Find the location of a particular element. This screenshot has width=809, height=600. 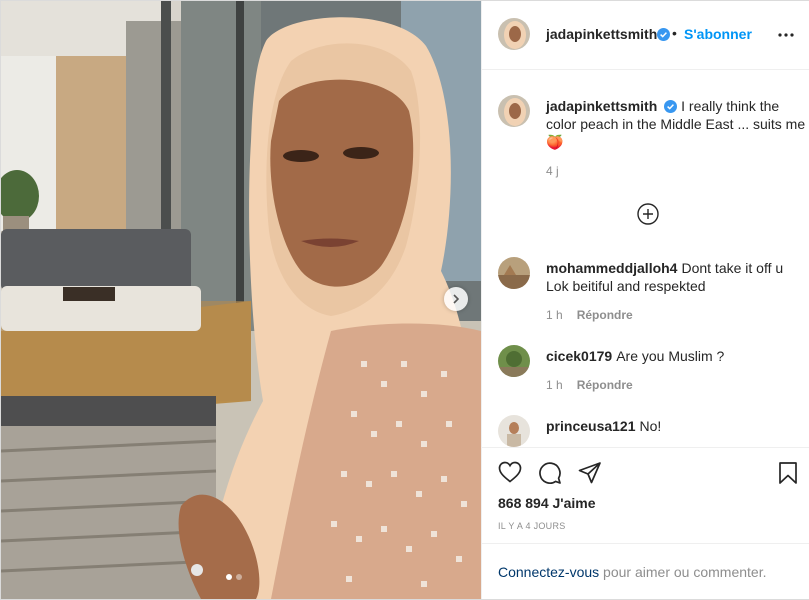

post-actions: 868 894 J'aime IL Y A 4 JOURS is located at coordinates (645, 495).